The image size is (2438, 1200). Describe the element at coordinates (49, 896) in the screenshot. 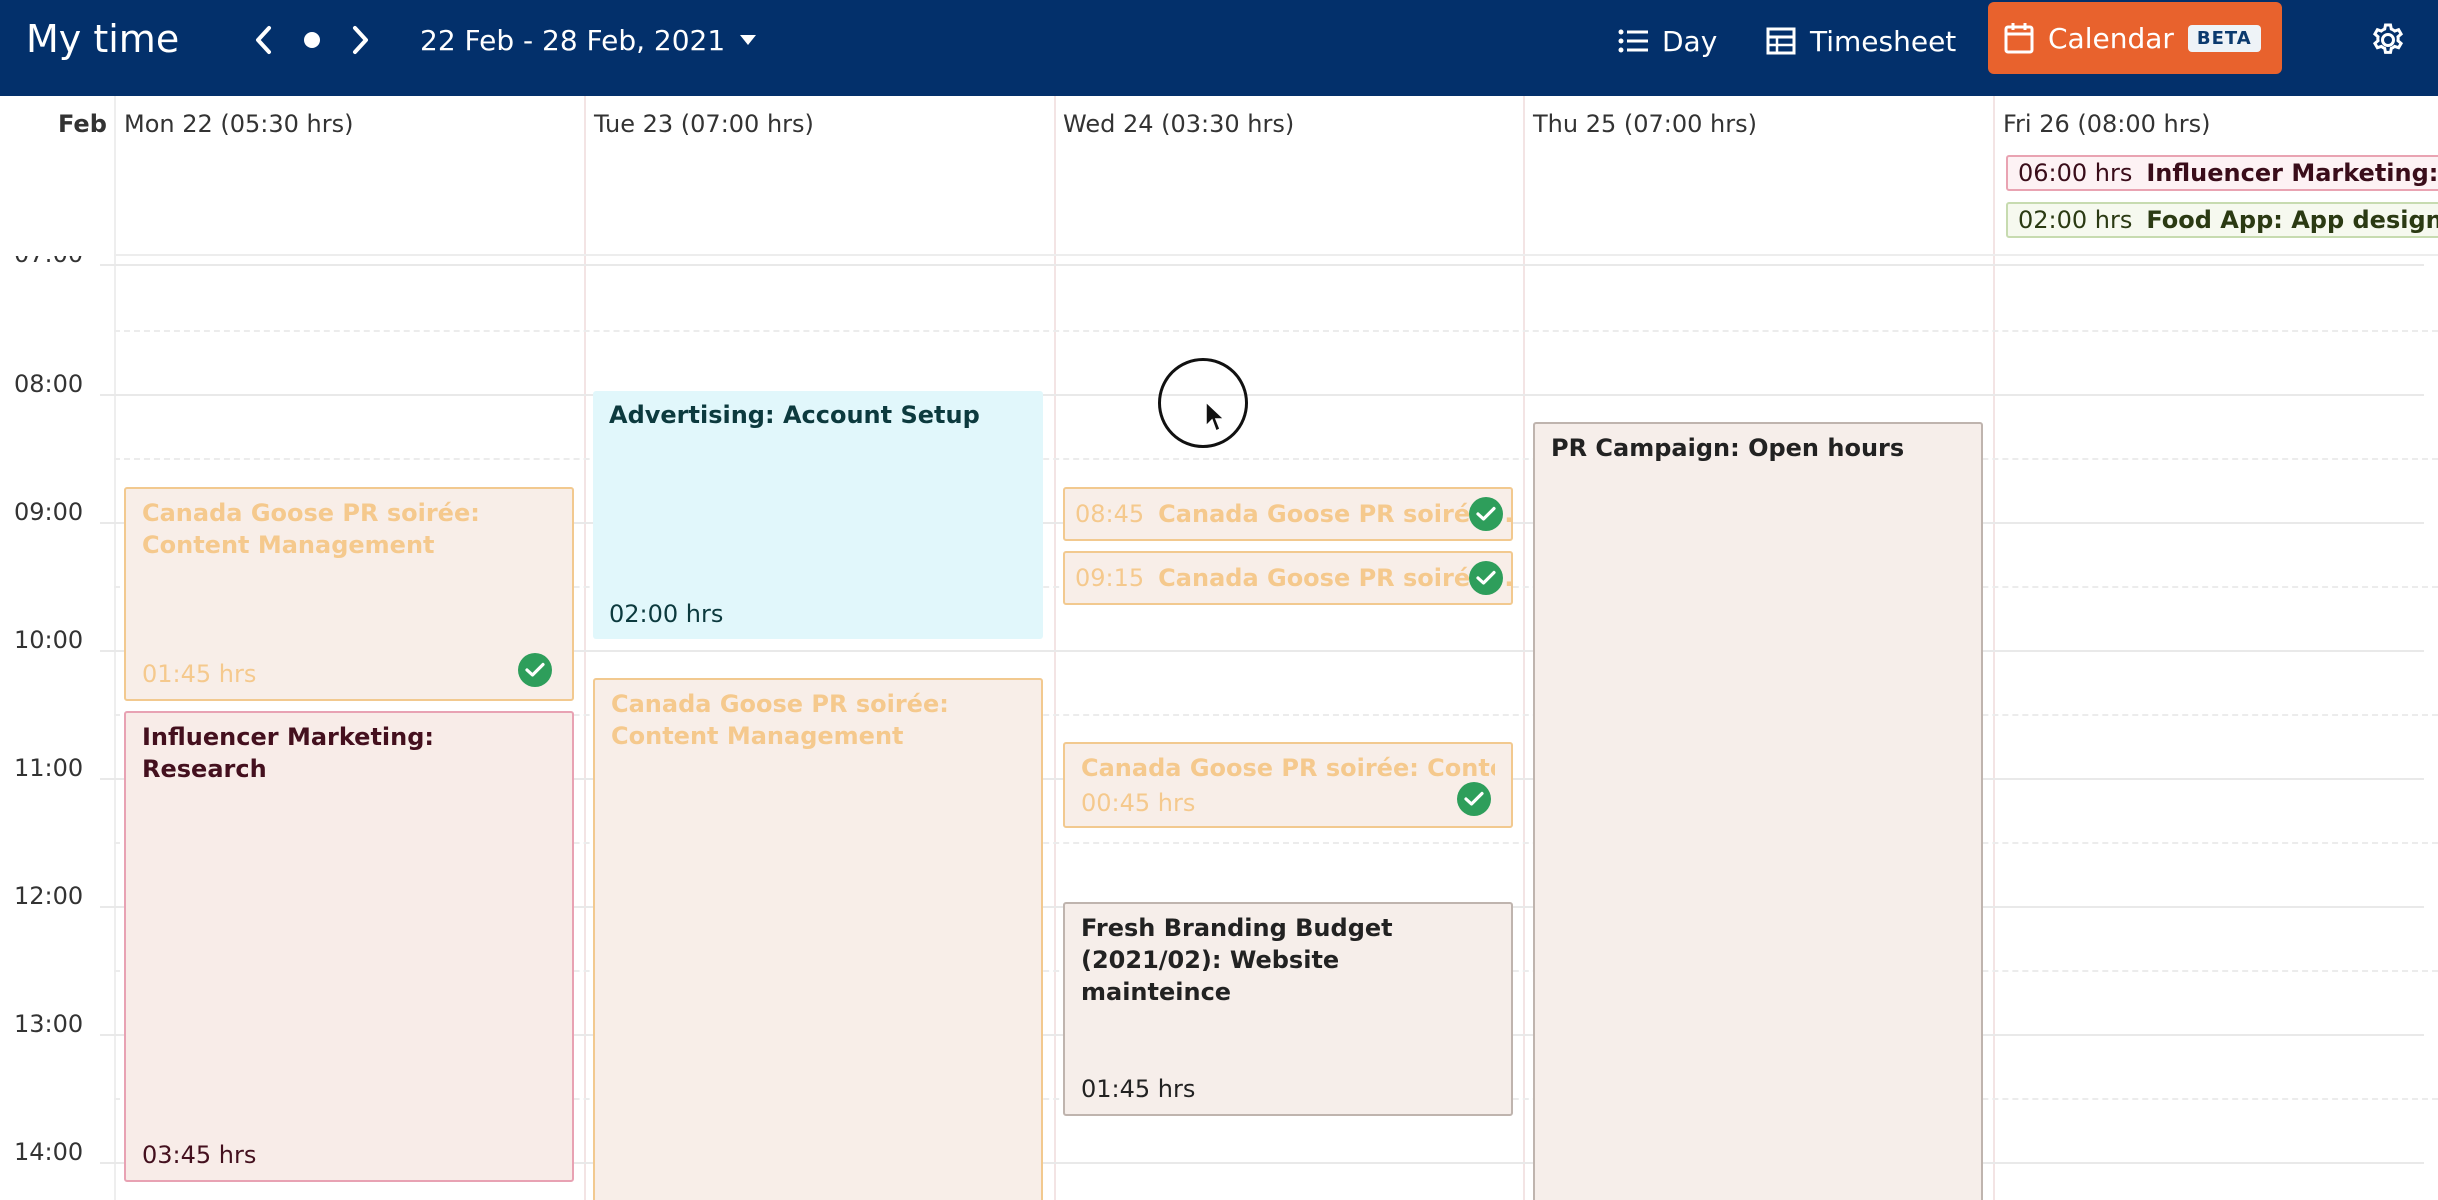

I see `time-label: 12:00` at that location.